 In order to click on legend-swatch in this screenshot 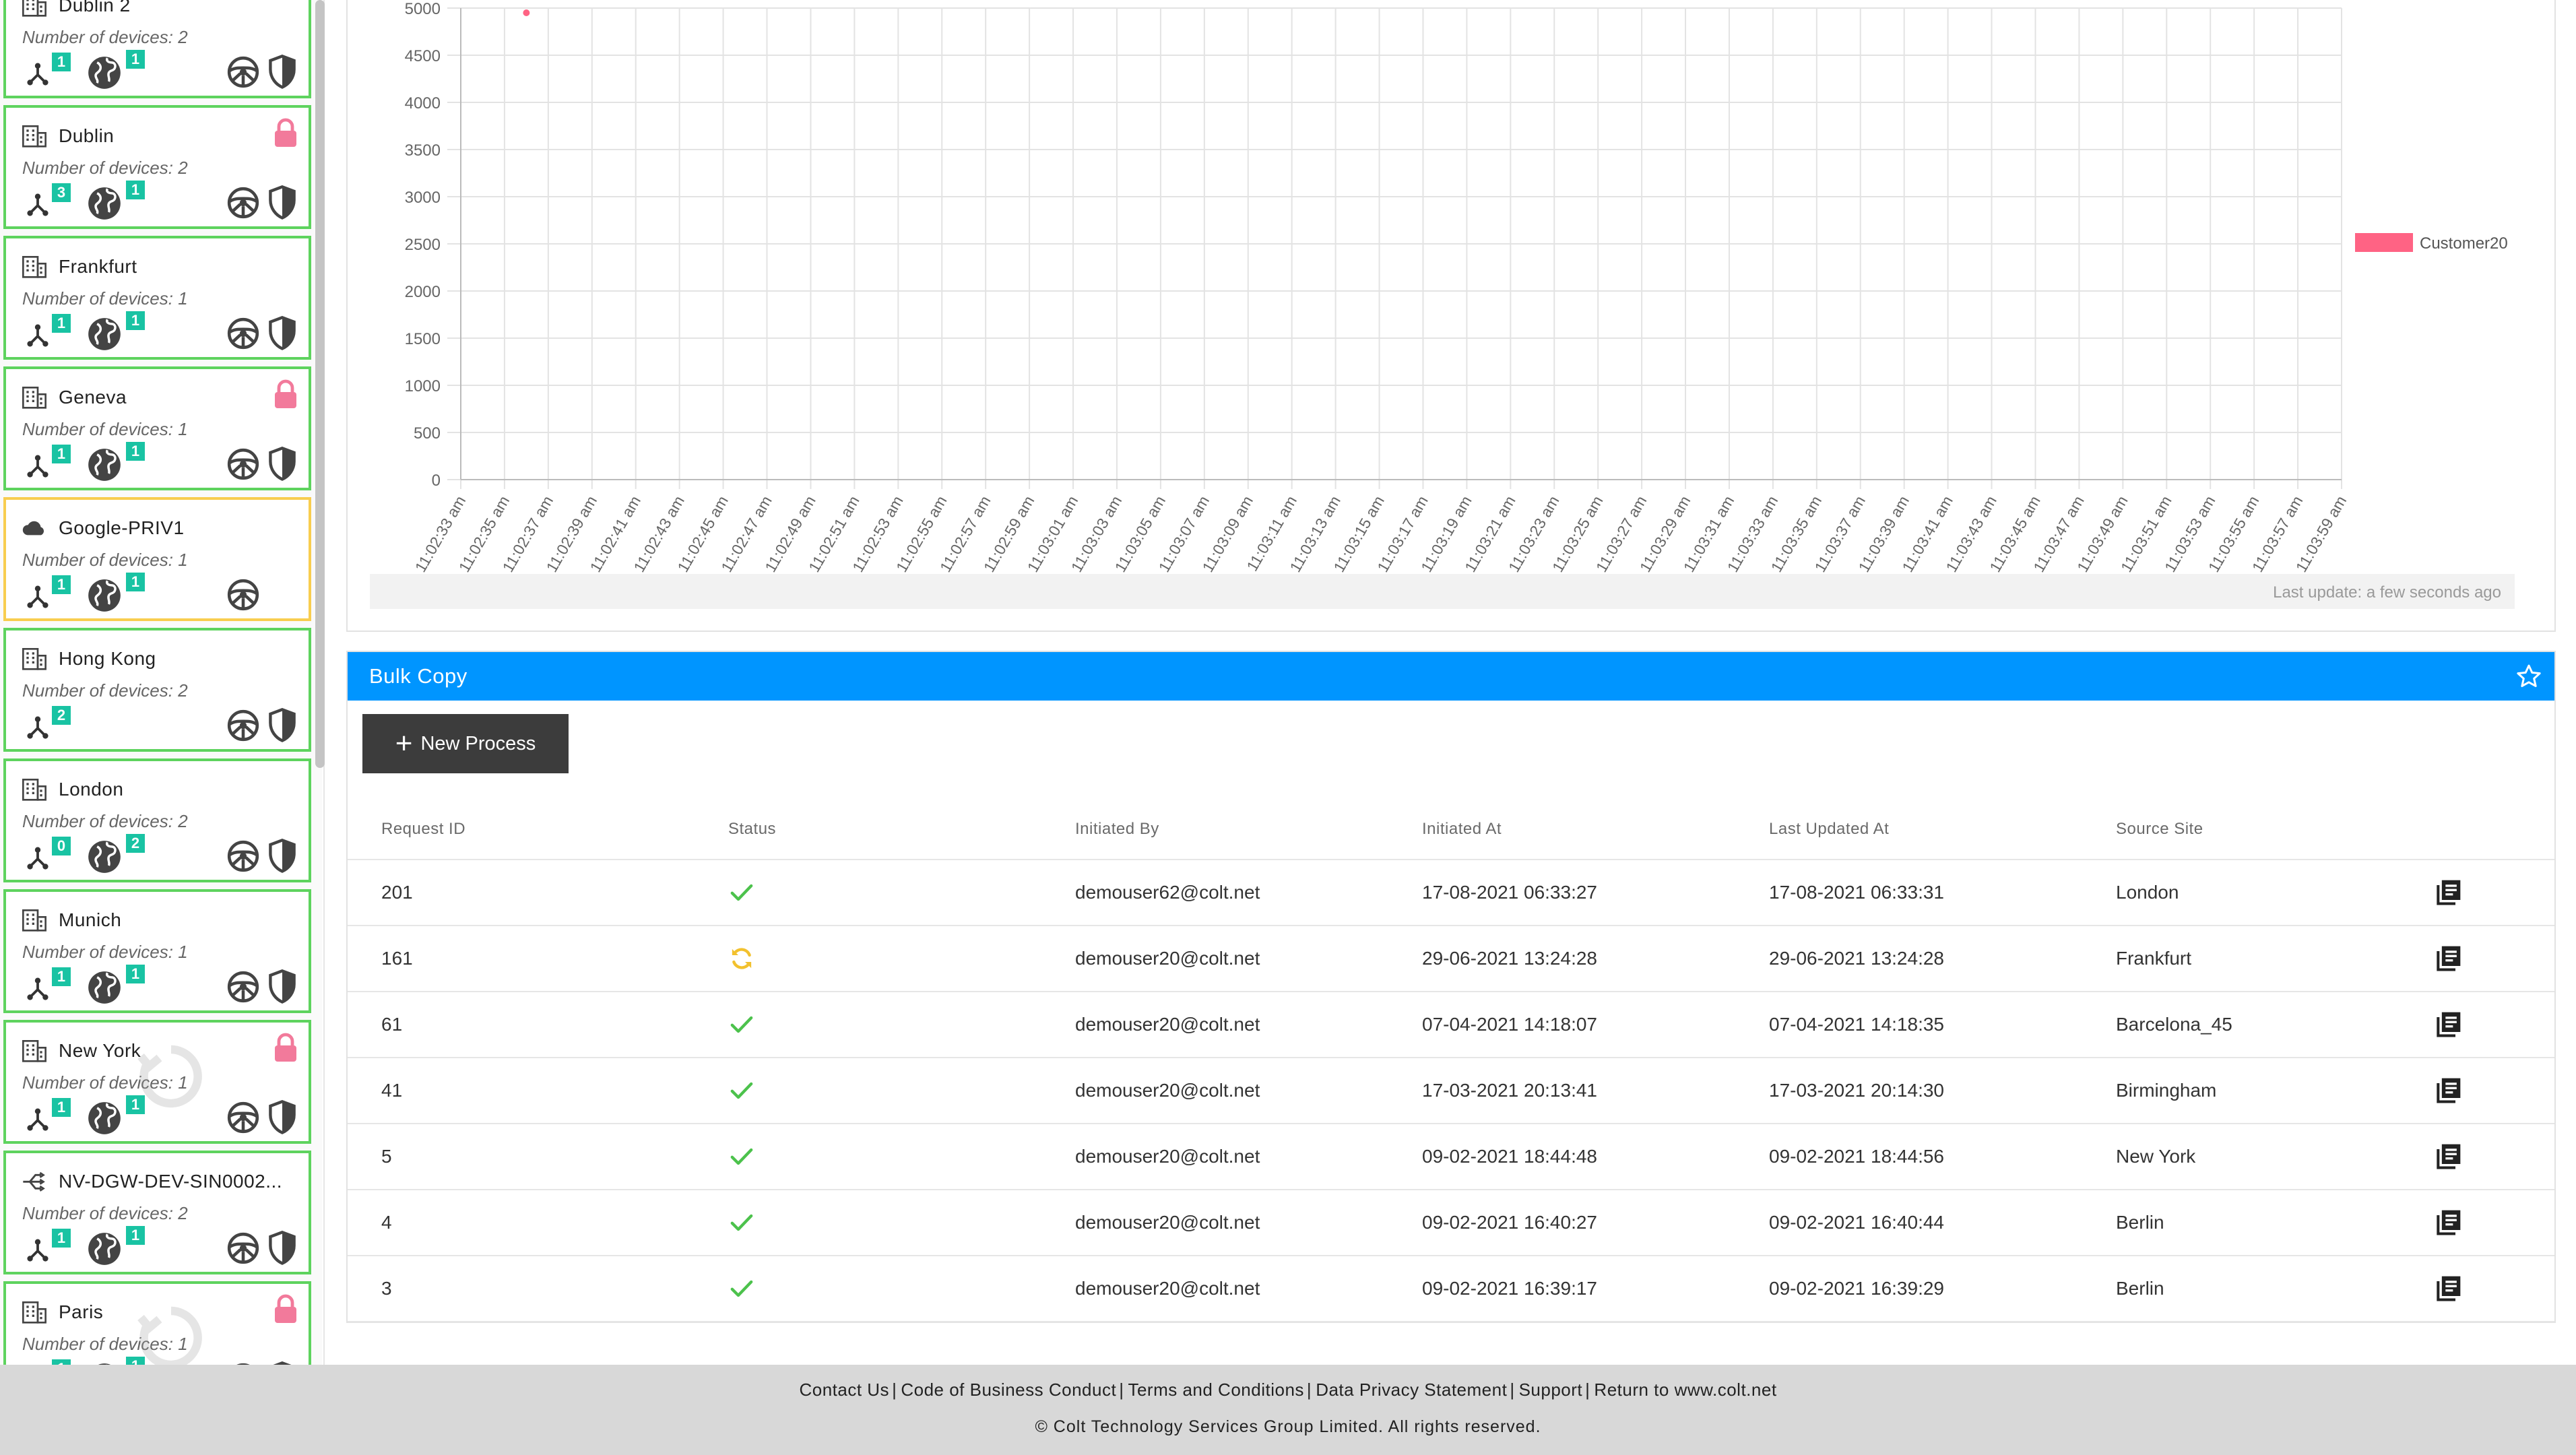, I will do `click(2384, 243)`.